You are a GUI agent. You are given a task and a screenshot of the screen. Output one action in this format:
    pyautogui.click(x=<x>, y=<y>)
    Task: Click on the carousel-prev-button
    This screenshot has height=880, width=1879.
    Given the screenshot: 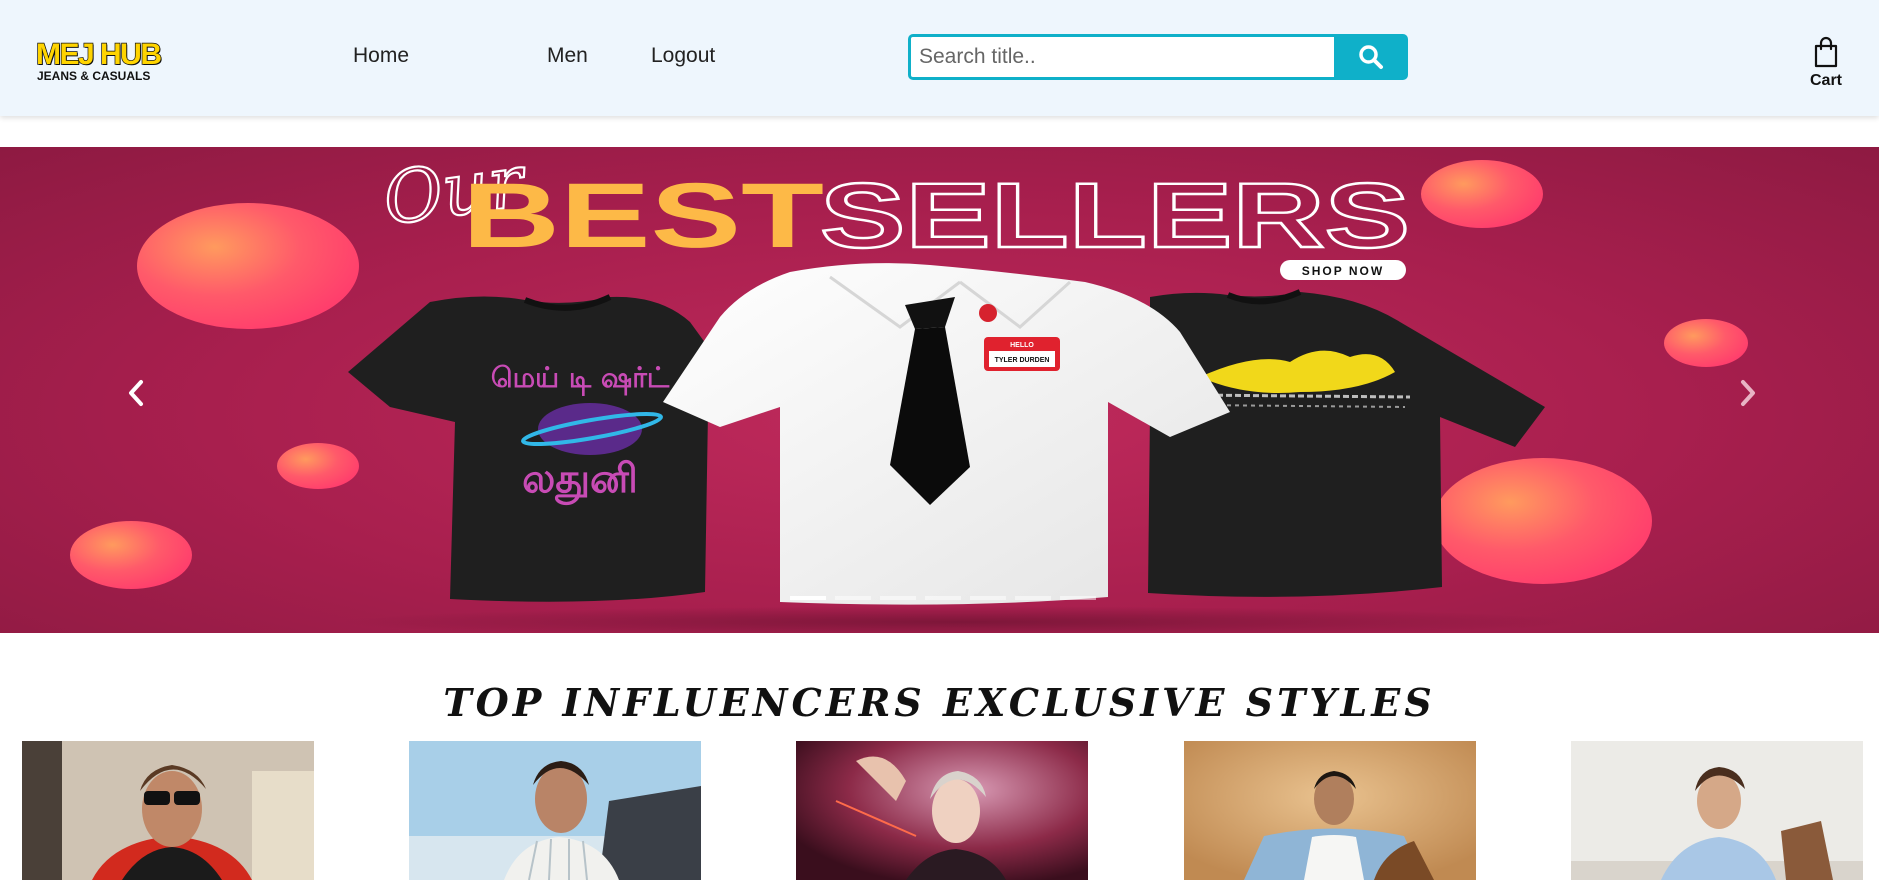 What is the action you would take?
    pyautogui.click(x=136, y=393)
    